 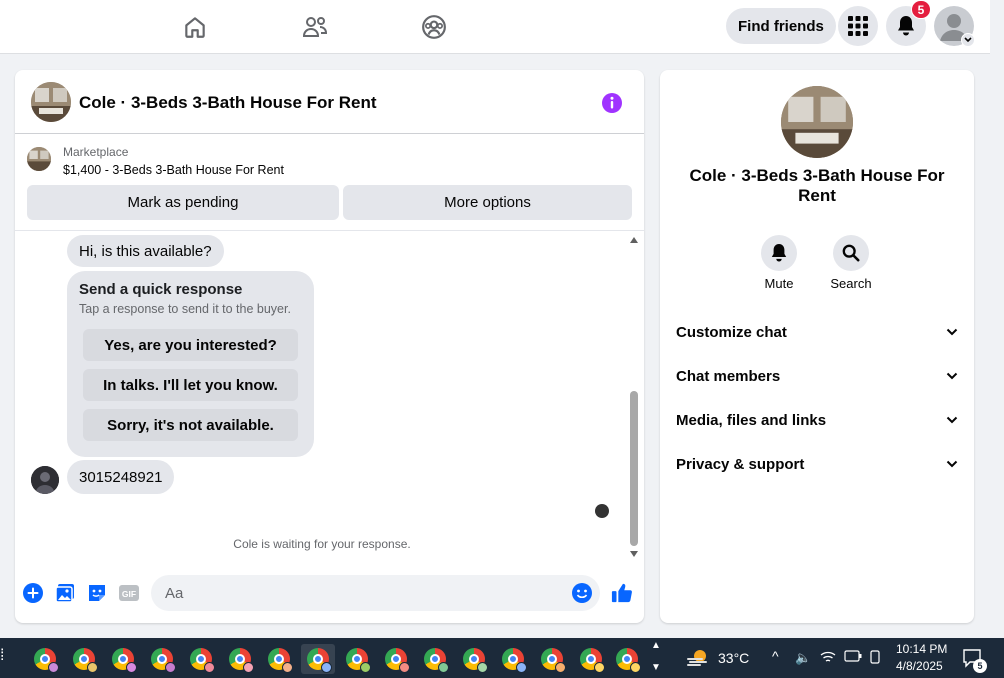 What do you see at coordinates (997, 319) in the screenshot?
I see `window-scrollbar` at bounding box center [997, 319].